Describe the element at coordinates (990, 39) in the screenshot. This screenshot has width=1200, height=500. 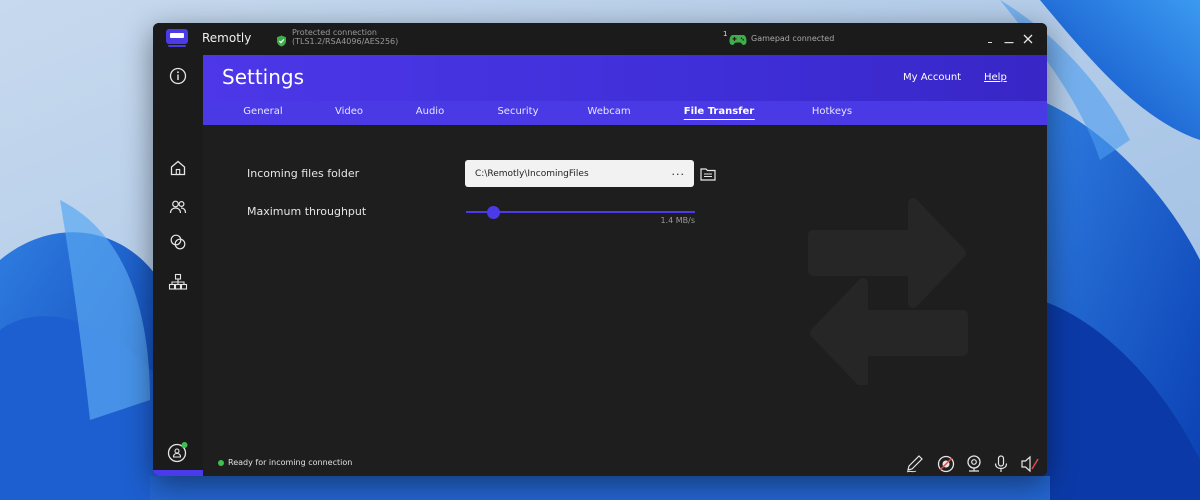
I see `minimize-button` at that location.